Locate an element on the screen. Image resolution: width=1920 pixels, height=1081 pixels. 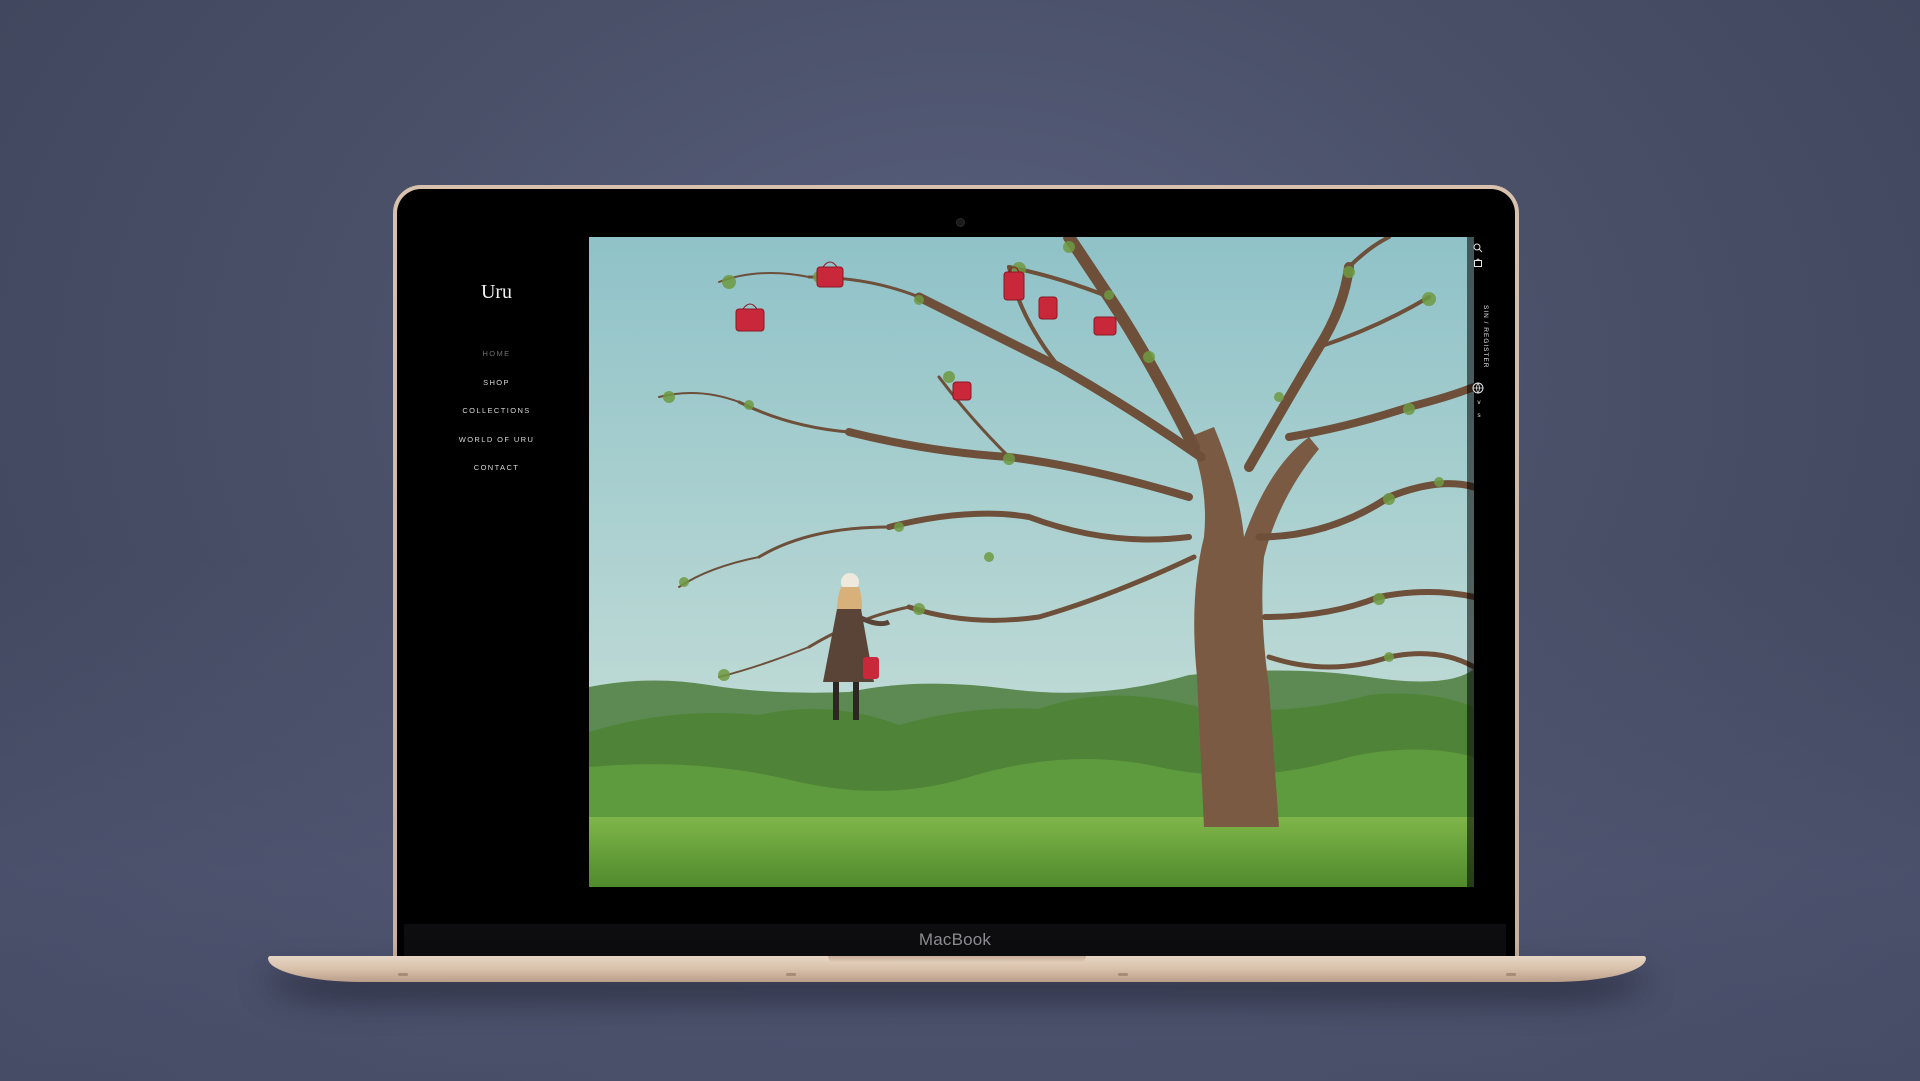
lid-notch is located at coordinates (957, 959).